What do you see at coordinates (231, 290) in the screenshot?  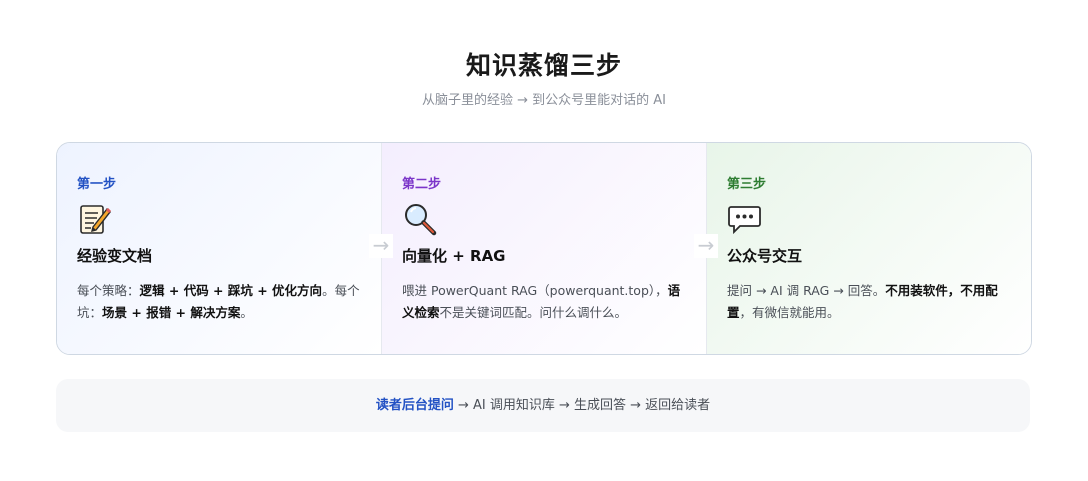 I see `step-desc-emphasis: 逻辑 + 代码 + 踩坑 + 优化方向` at bounding box center [231, 290].